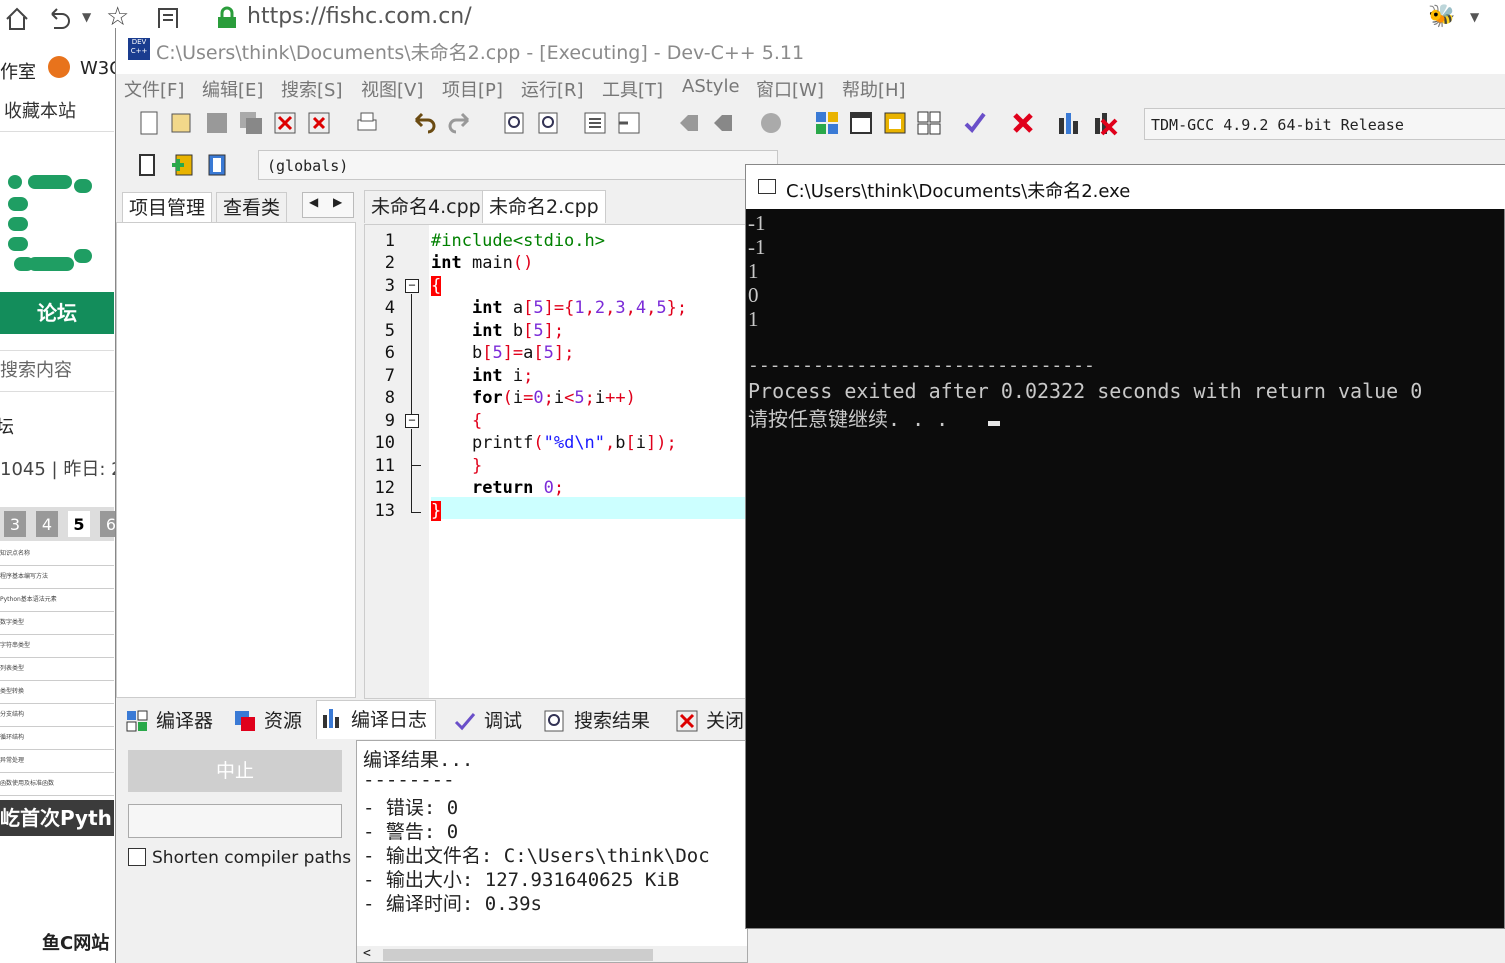 This screenshot has width=1505, height=963. I want to click on text-cursor, so click(994, 423).